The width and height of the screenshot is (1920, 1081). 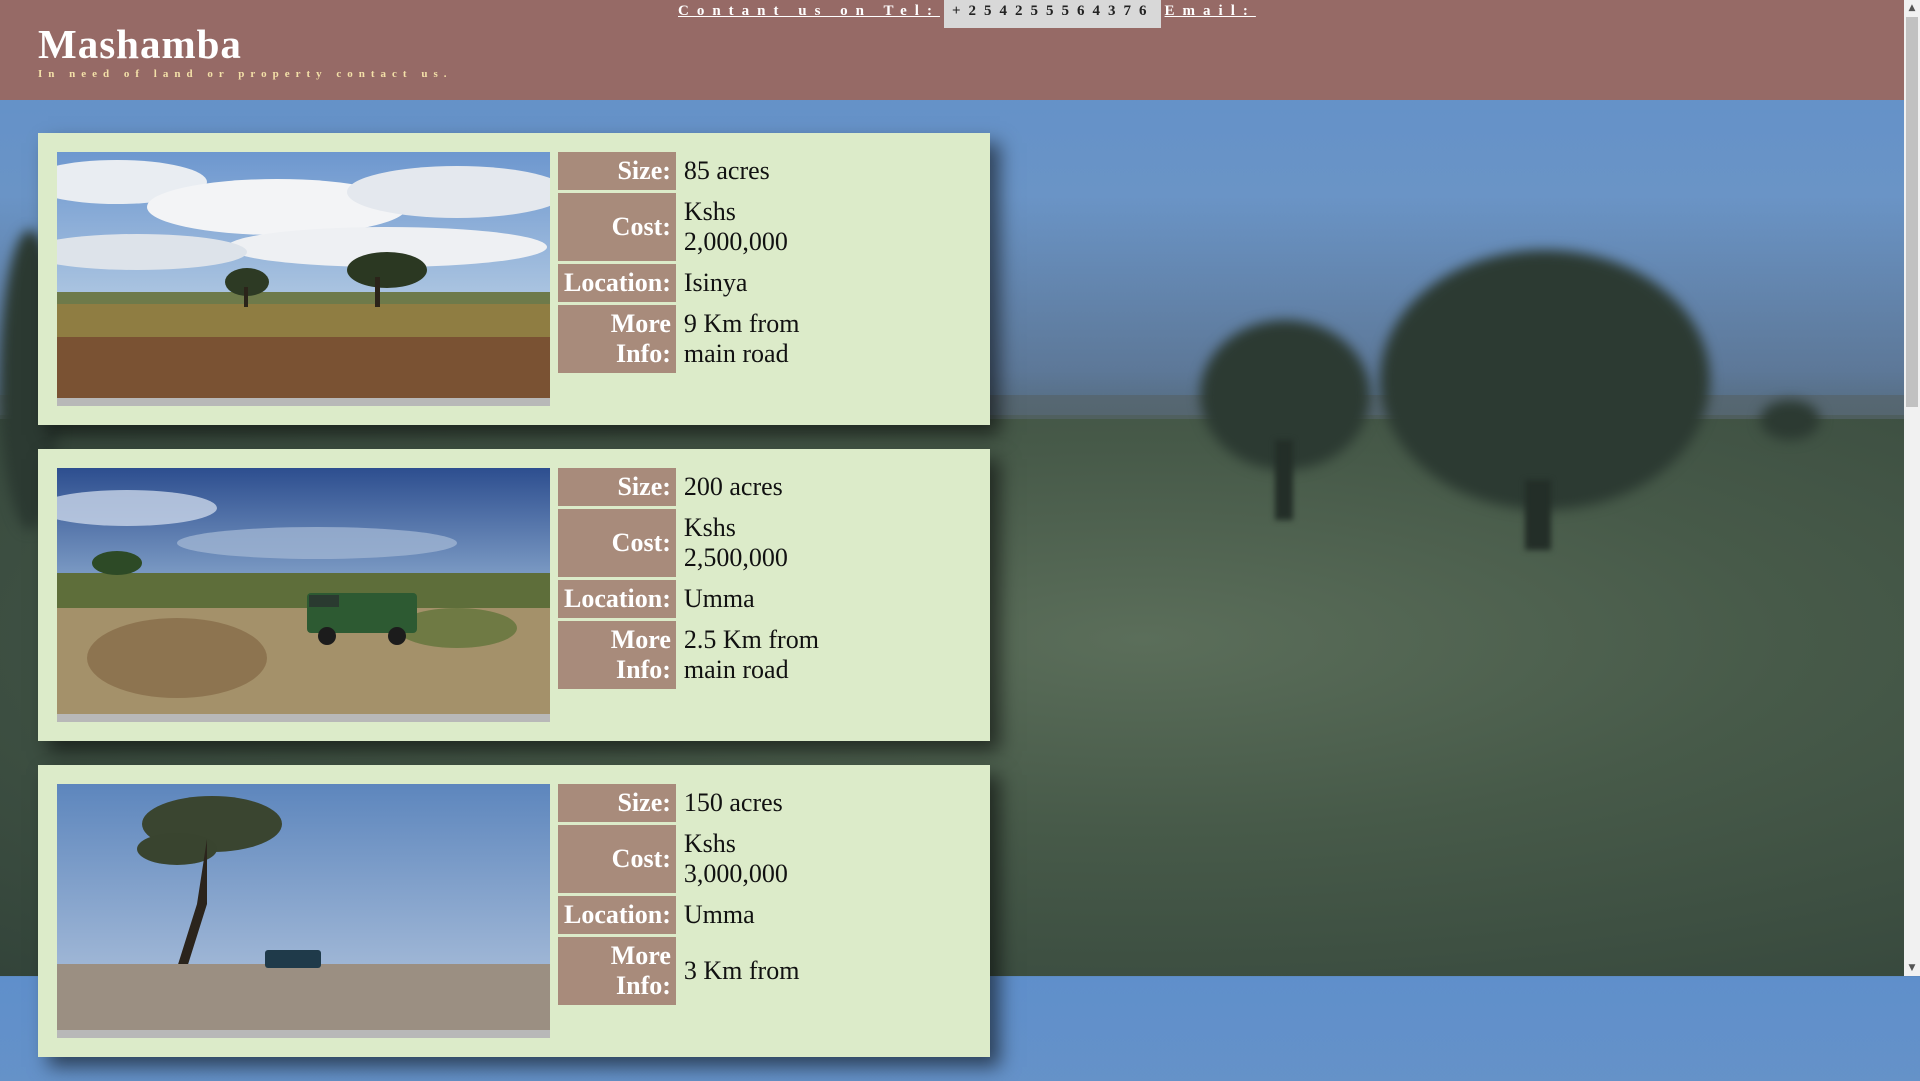 What do you see at coordinates (1052, 14) in the screenshot?
I see `phone-number: +254255564376` at bounding box center [1052, 14].